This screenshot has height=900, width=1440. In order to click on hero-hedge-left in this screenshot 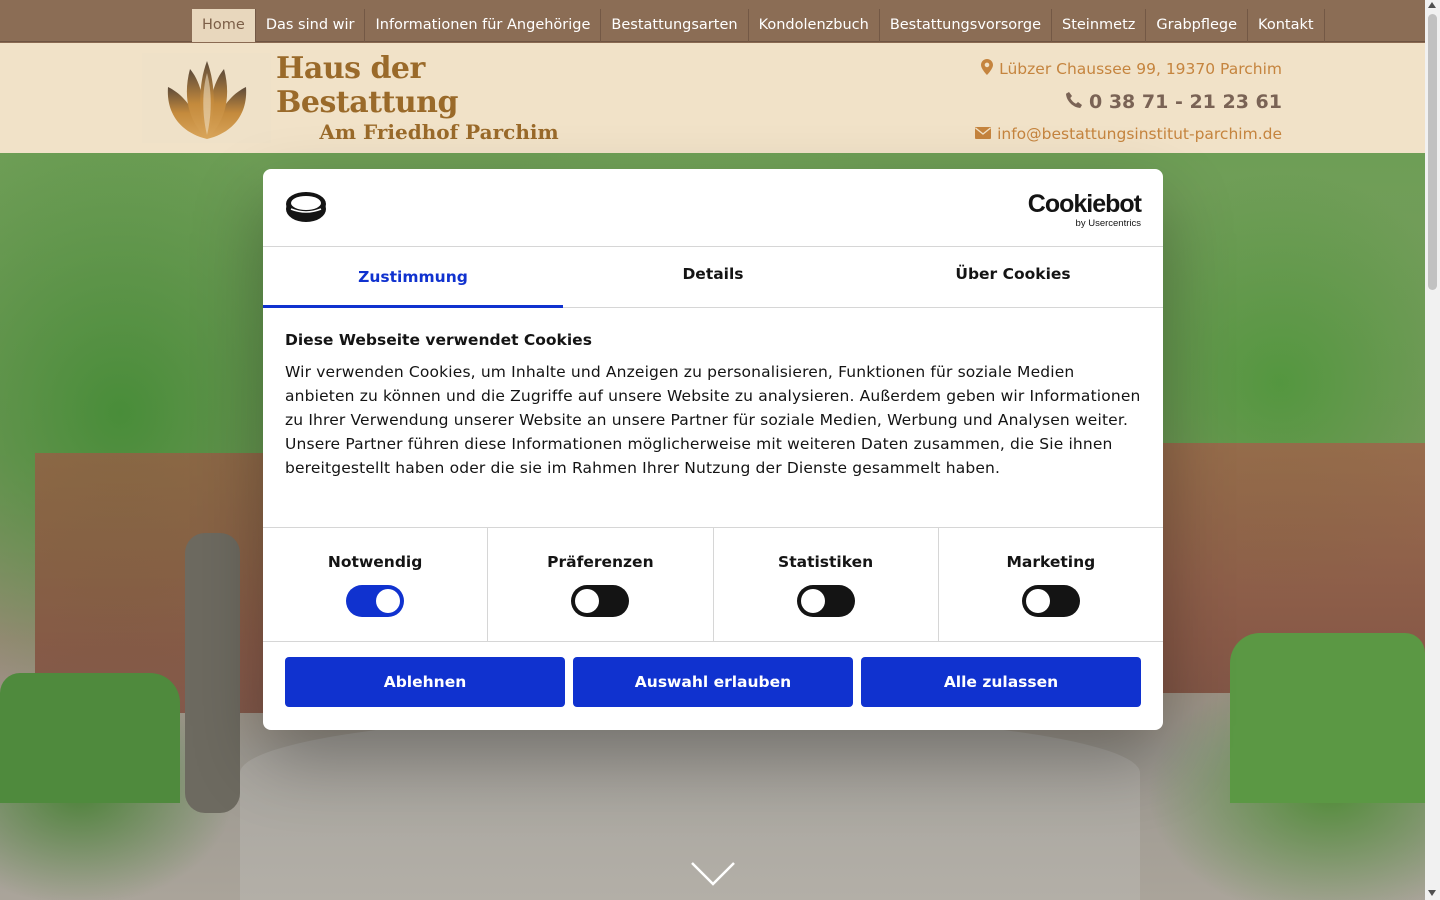, I will do `click(90, 738)`.